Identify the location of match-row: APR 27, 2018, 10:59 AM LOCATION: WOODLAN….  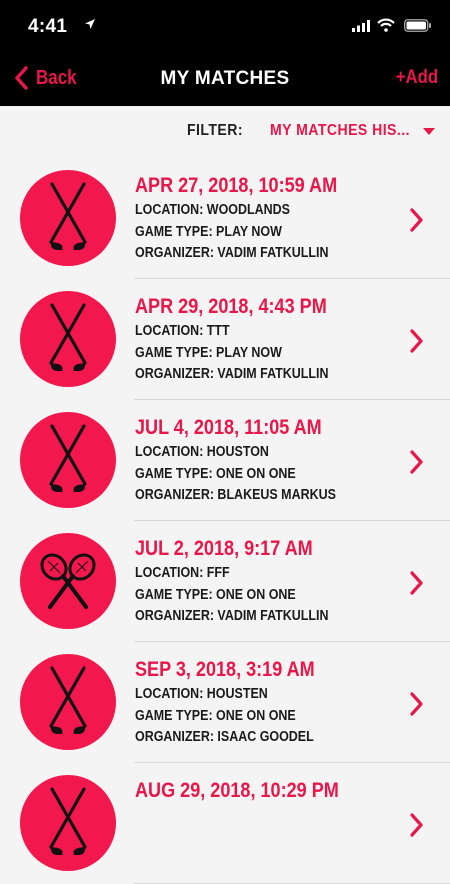
(225, 218).